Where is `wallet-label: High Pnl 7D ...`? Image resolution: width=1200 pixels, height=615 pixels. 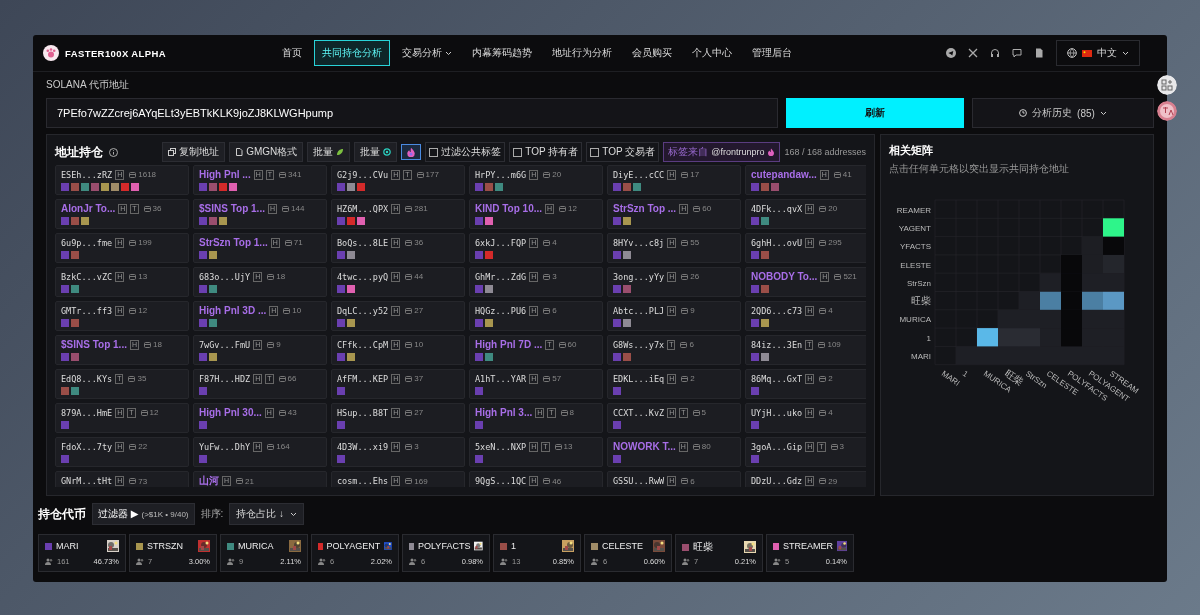
wallet-label: High Pnl 7D ... is located at coordinates (509, 344).